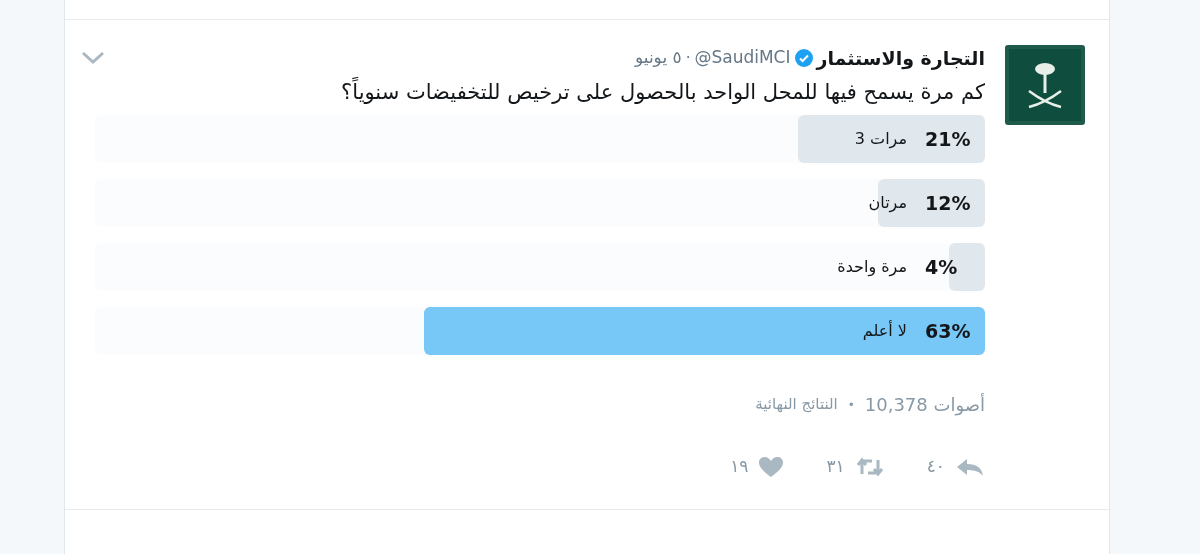  I want to click on poll-option-label: لا أعلم, so click(884, 330).